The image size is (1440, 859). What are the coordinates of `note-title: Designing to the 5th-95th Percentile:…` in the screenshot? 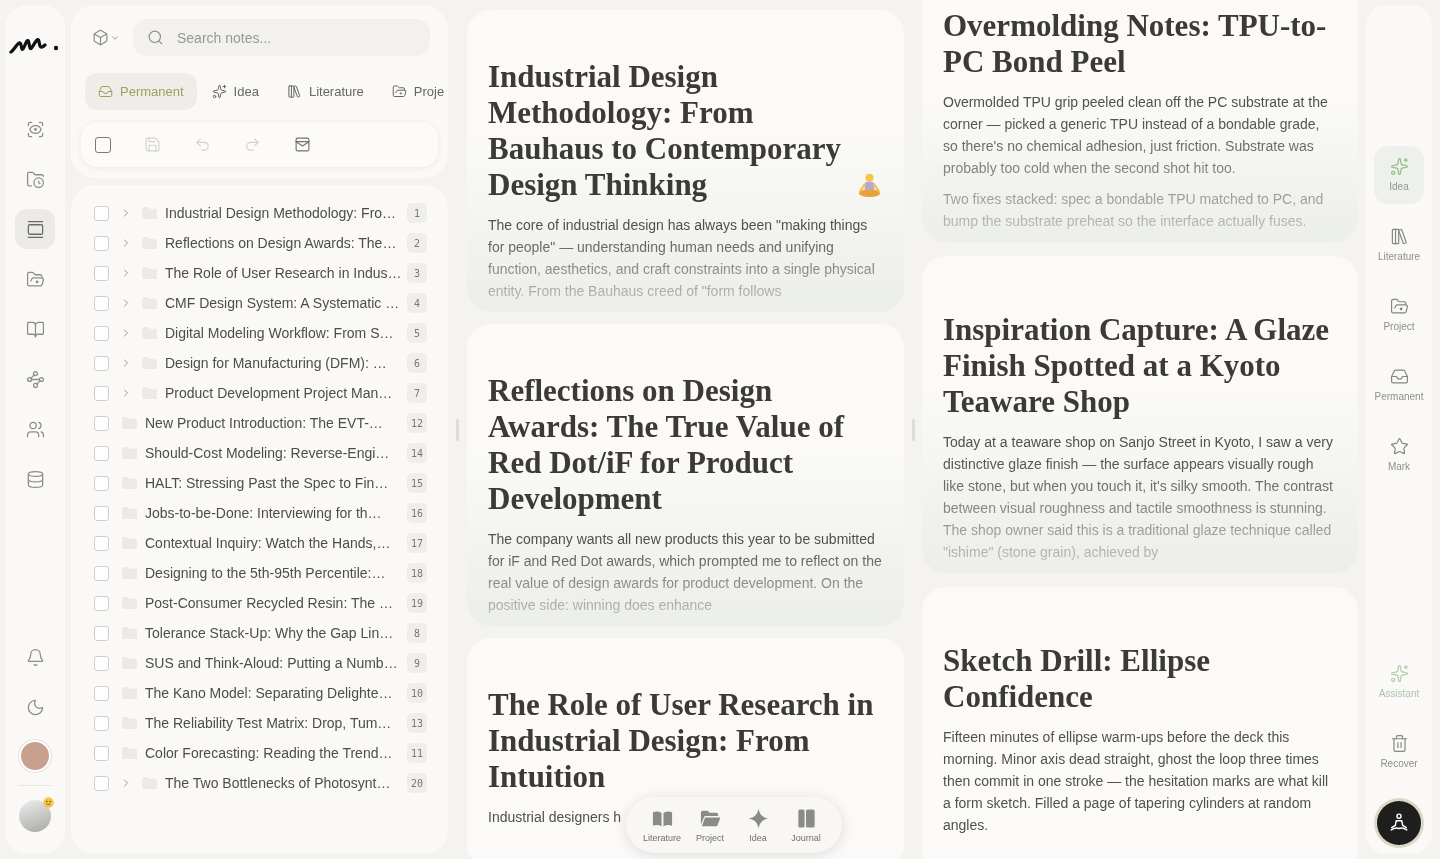 It's located at (274, 573).